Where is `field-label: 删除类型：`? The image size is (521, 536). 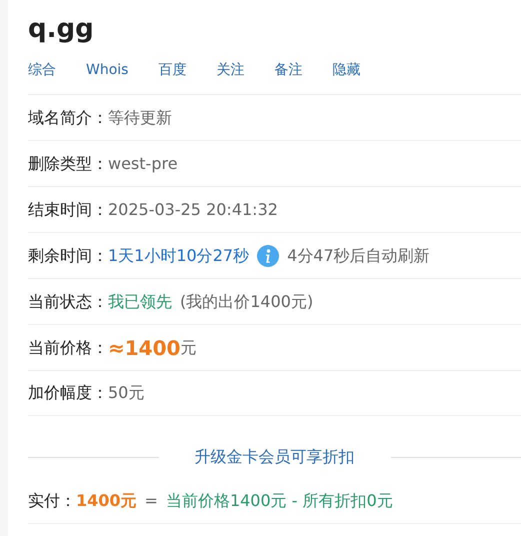 field-label: 删除类型： is located at coordinates (68, 163).